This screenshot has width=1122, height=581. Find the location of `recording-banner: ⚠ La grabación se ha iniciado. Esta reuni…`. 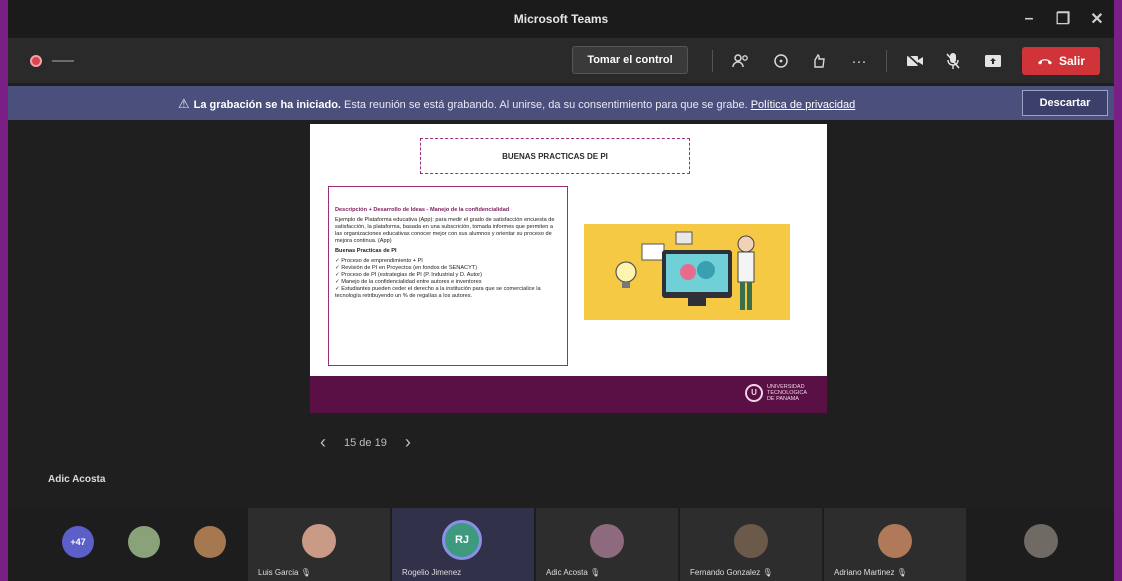

recording-banner: ⚠ La grabación se ha iniciado. Esta reuni… is located at coordinates (561, 103).